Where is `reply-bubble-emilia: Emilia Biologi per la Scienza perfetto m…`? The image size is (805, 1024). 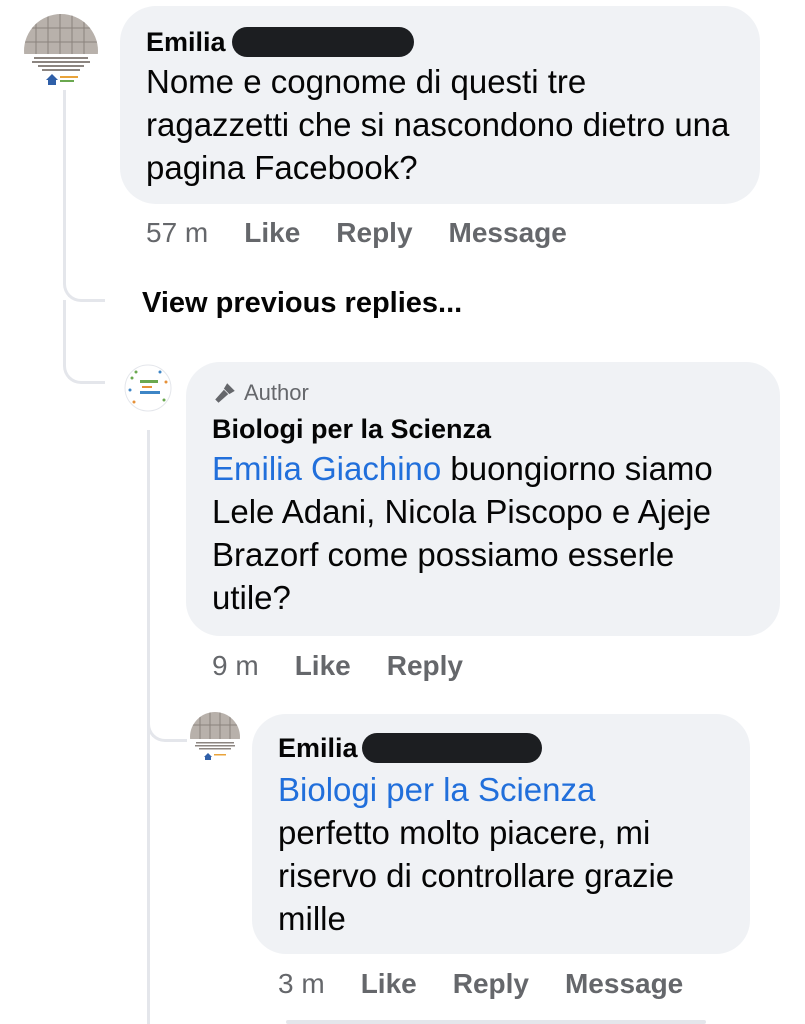 reply-bubble-emilia: Emilia Biologi per la Scienza perfetto m… is located at coordinates (501, 834).